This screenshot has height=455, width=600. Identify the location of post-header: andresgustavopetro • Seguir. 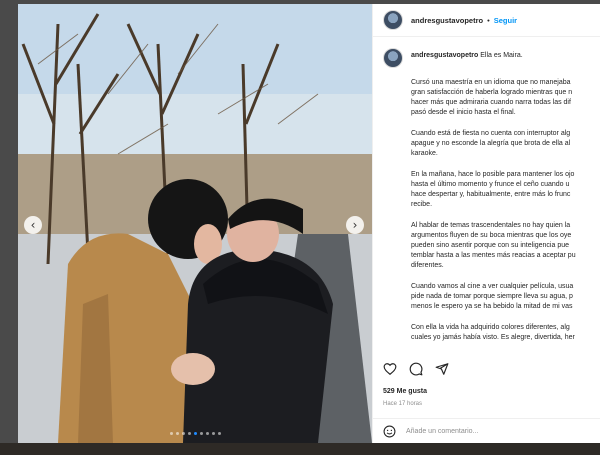
(486, 20).